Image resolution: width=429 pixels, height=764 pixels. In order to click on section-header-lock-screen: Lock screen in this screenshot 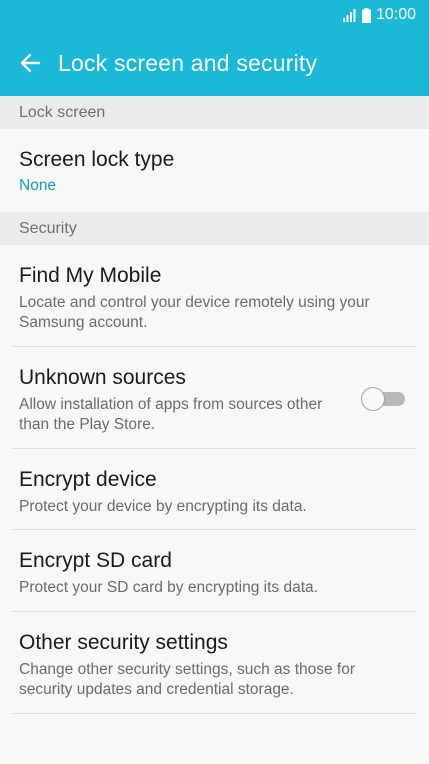, I will do `click(214, 112)`.